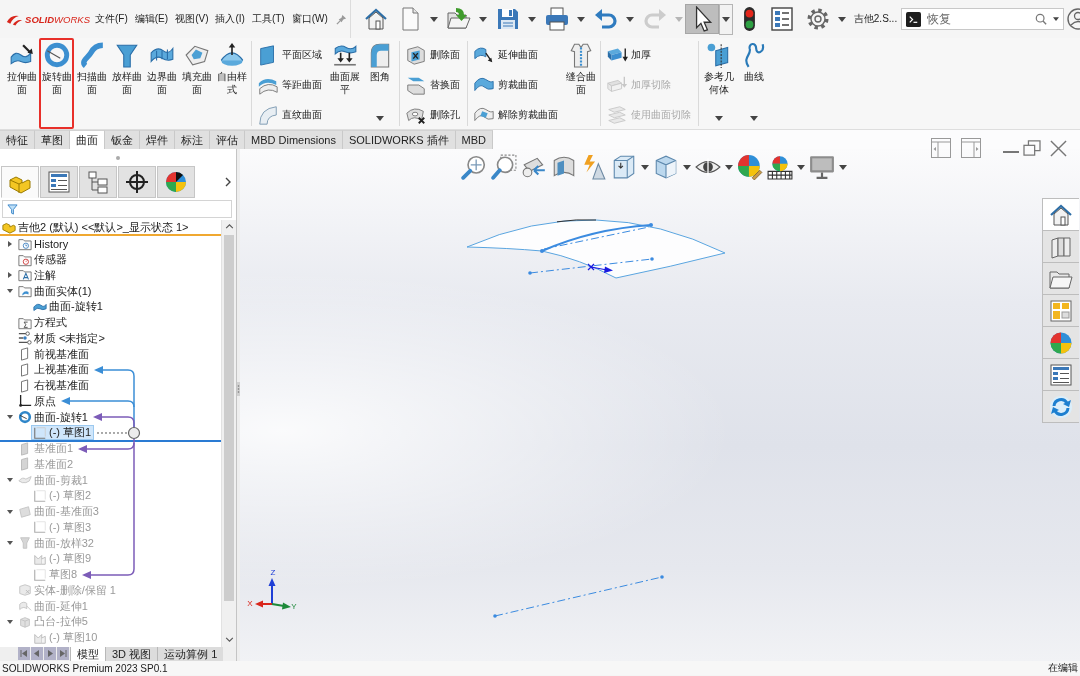 The height and width of the screenshot is (676, 1080). I want to click on ribbon-tab: MBD Dimensions, so click(294, 139).